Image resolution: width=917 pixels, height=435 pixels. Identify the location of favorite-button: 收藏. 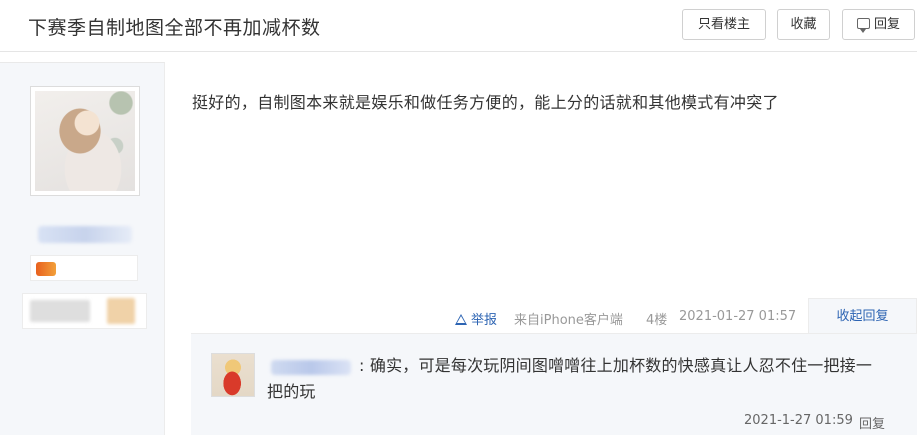
(803, 24).